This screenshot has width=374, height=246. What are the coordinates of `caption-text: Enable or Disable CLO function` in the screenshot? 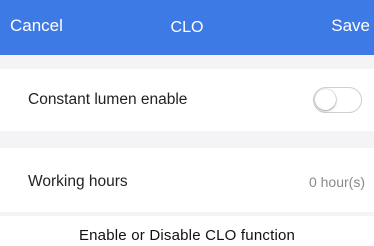 It's located at (187, 235).